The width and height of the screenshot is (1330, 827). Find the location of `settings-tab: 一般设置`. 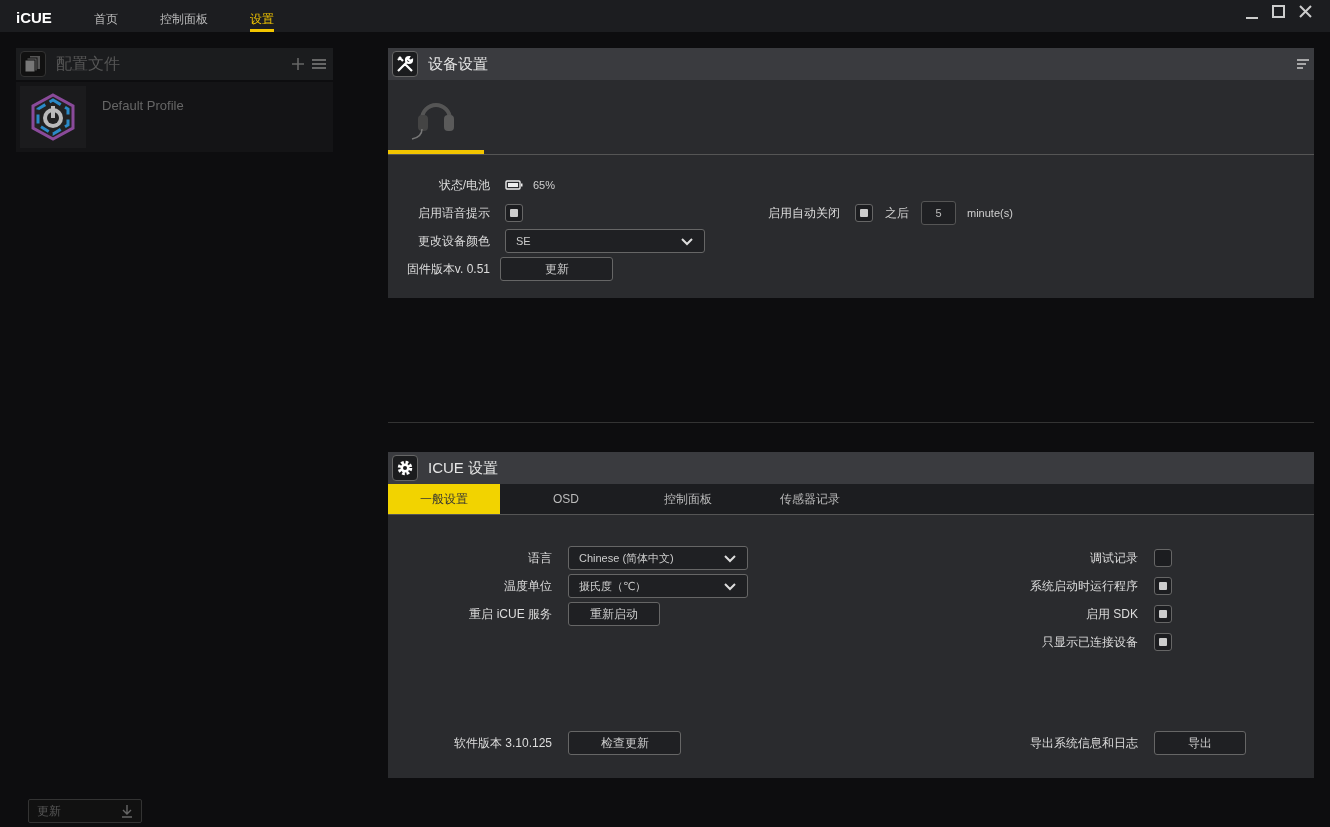

settings-tab: 一般设置 is located at coordinates (444, 499).